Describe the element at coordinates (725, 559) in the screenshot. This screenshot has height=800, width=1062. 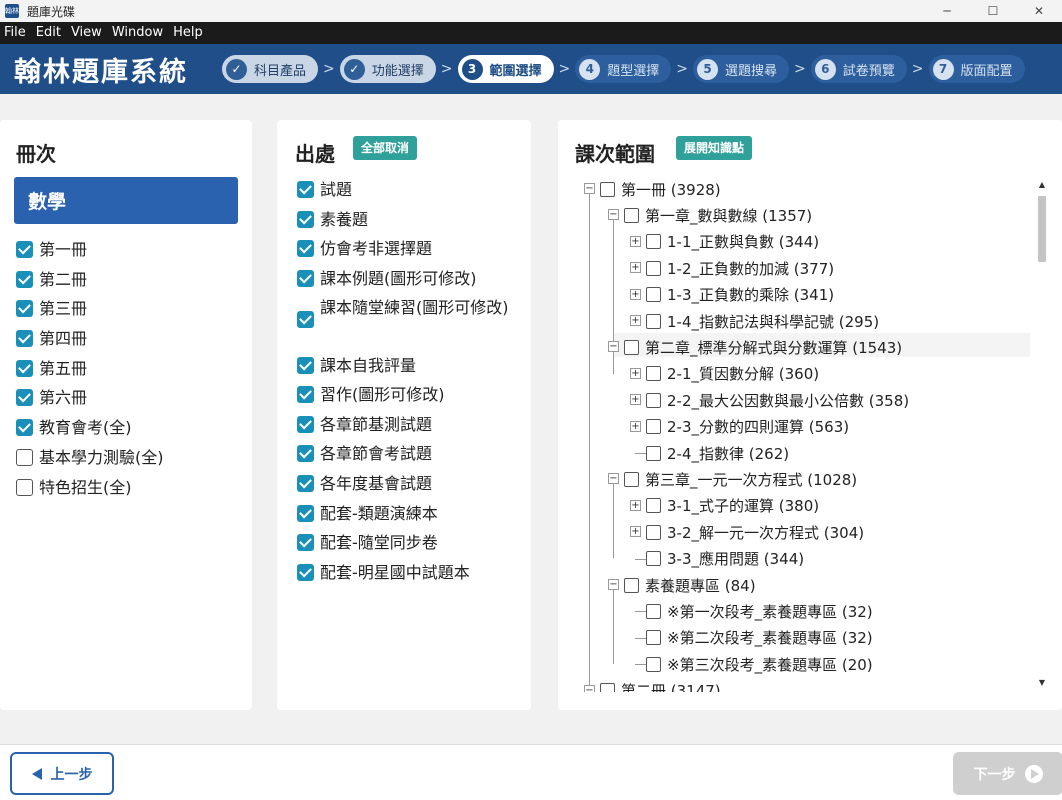
I see `tree-node: 3-3_應用問題 (344)` at that location.